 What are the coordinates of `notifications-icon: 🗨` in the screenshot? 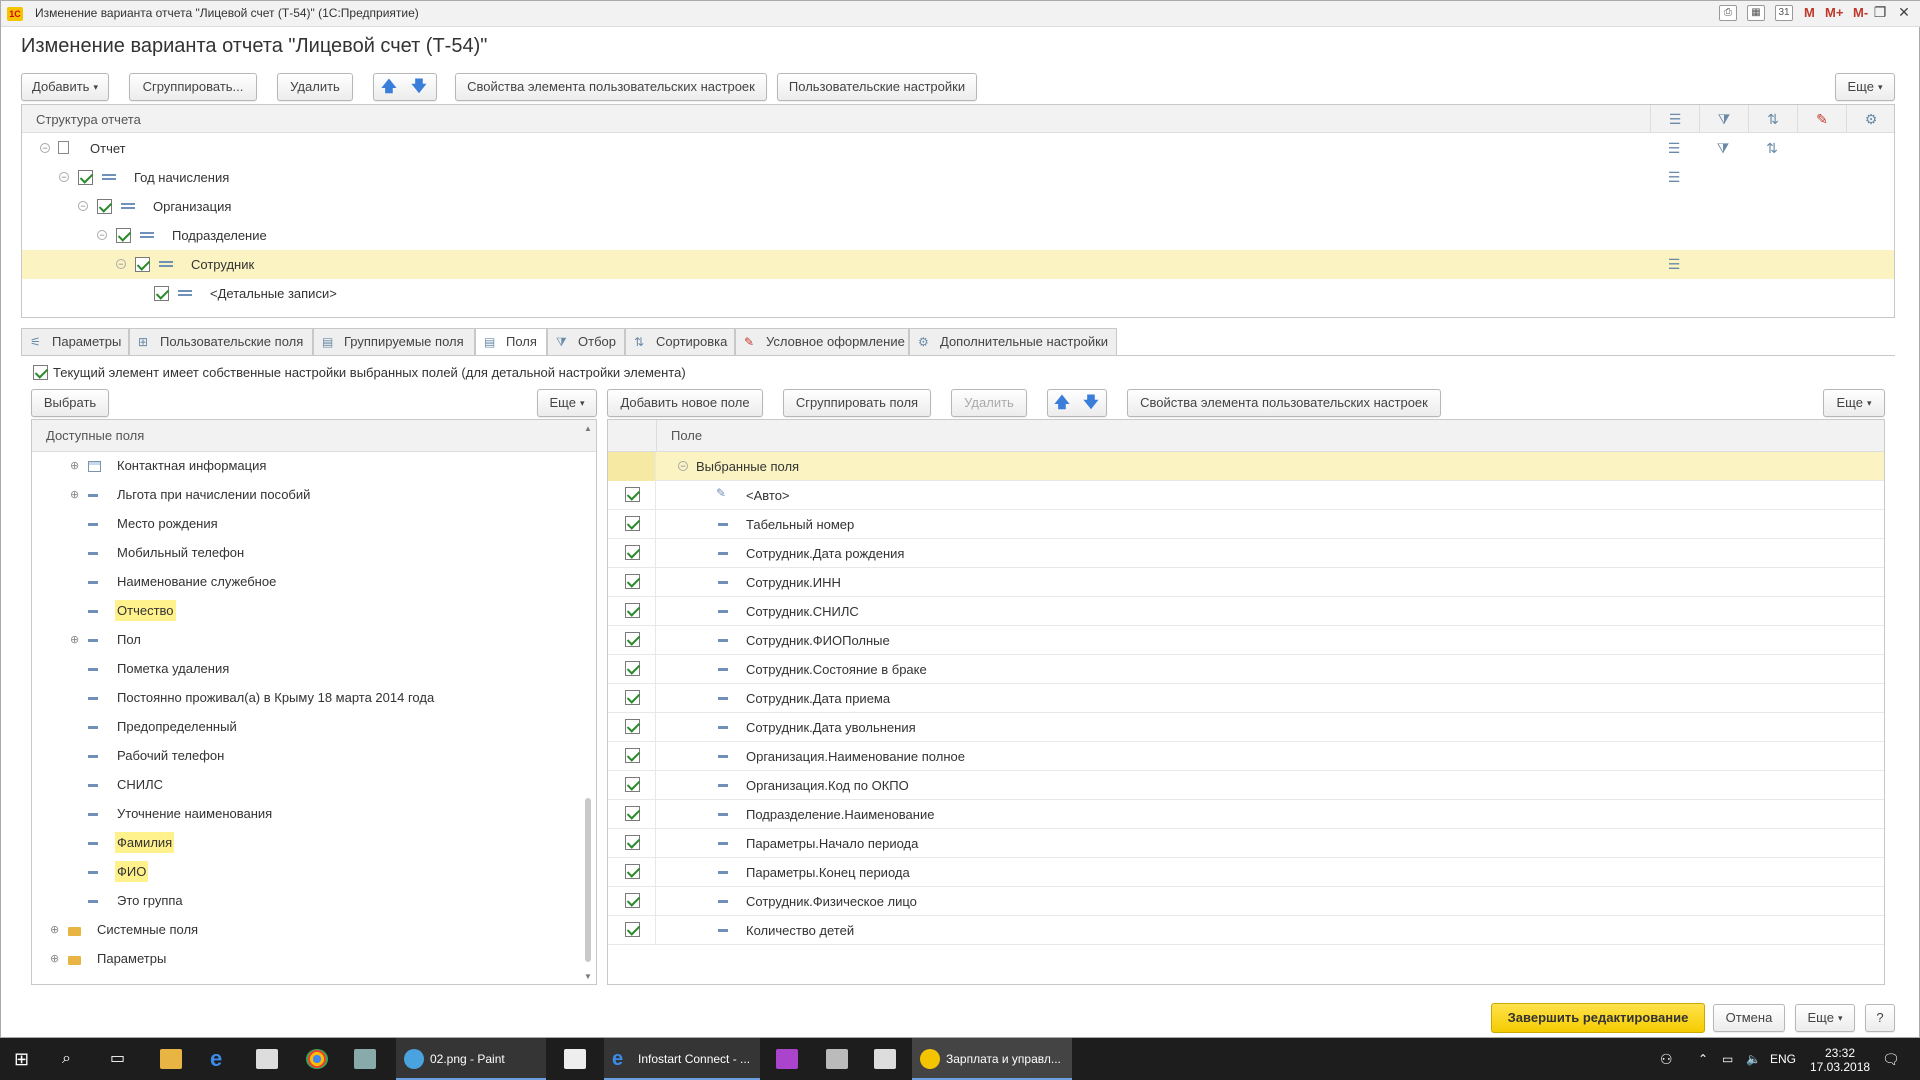 It's located at (1891, 1059).